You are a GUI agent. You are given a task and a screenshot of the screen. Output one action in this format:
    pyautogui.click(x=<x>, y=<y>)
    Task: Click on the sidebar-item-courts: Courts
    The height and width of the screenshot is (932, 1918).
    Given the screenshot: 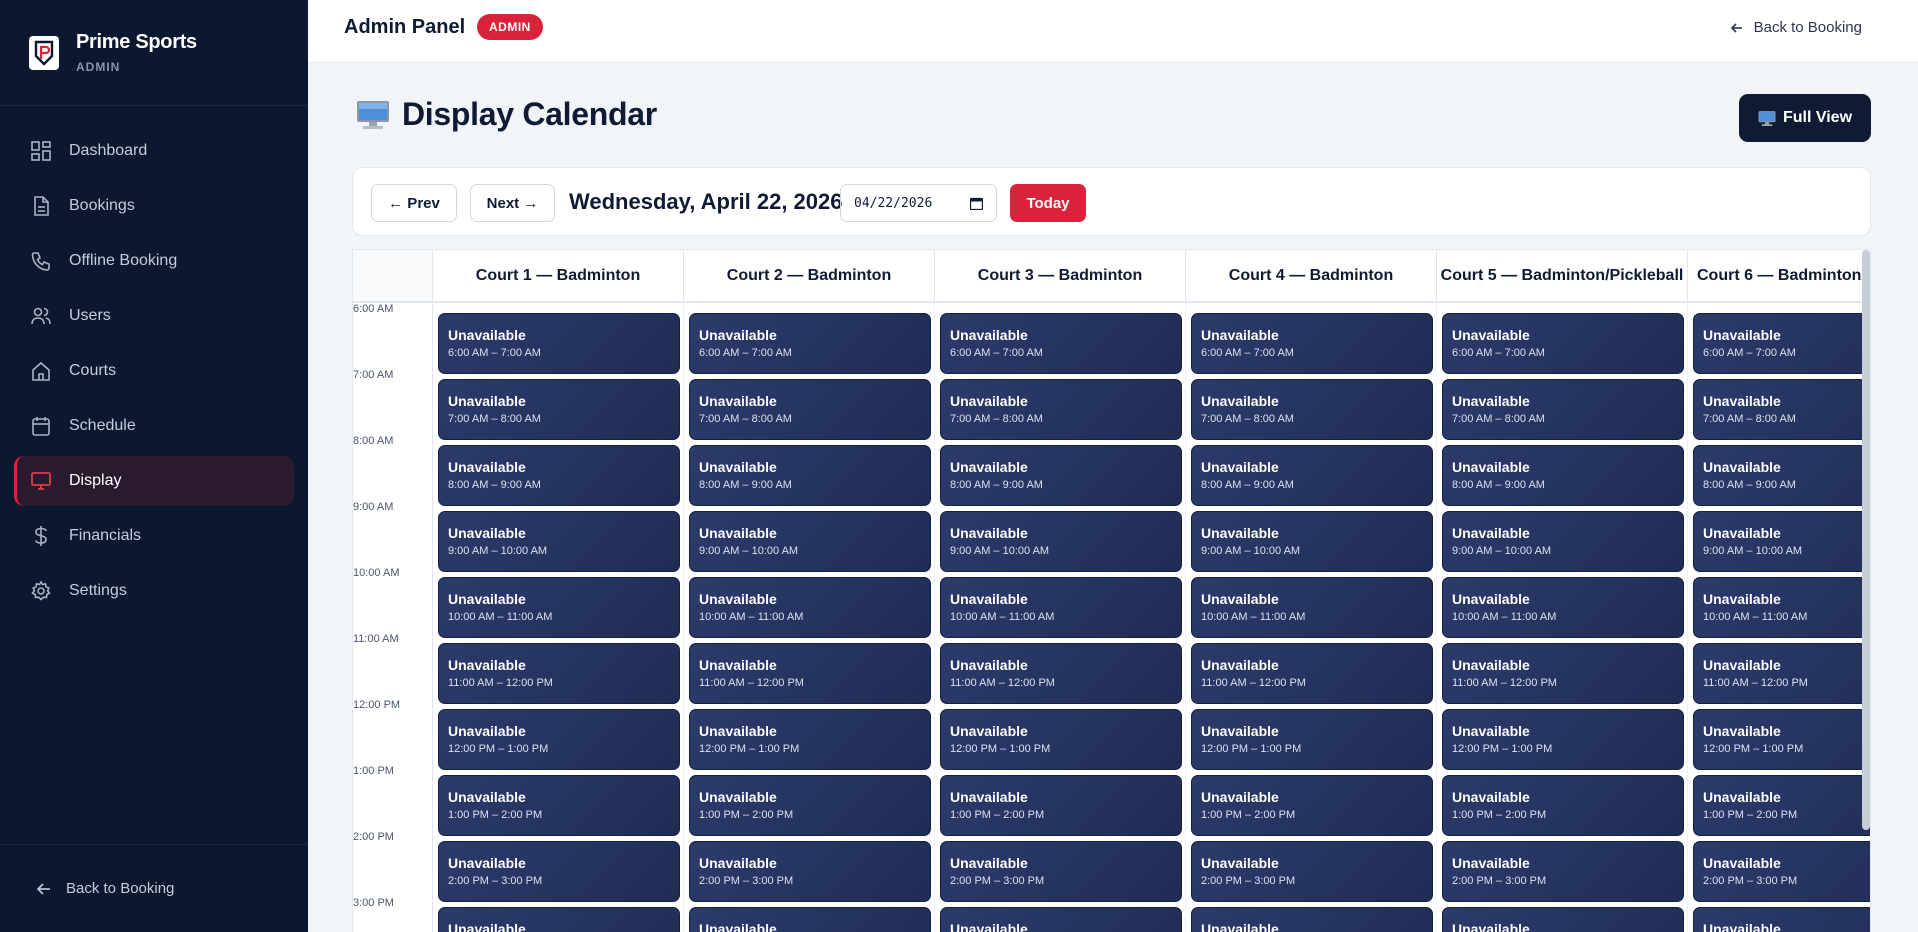 What is the action you would take?
    pyautogui.click(x=154, y=371)
    